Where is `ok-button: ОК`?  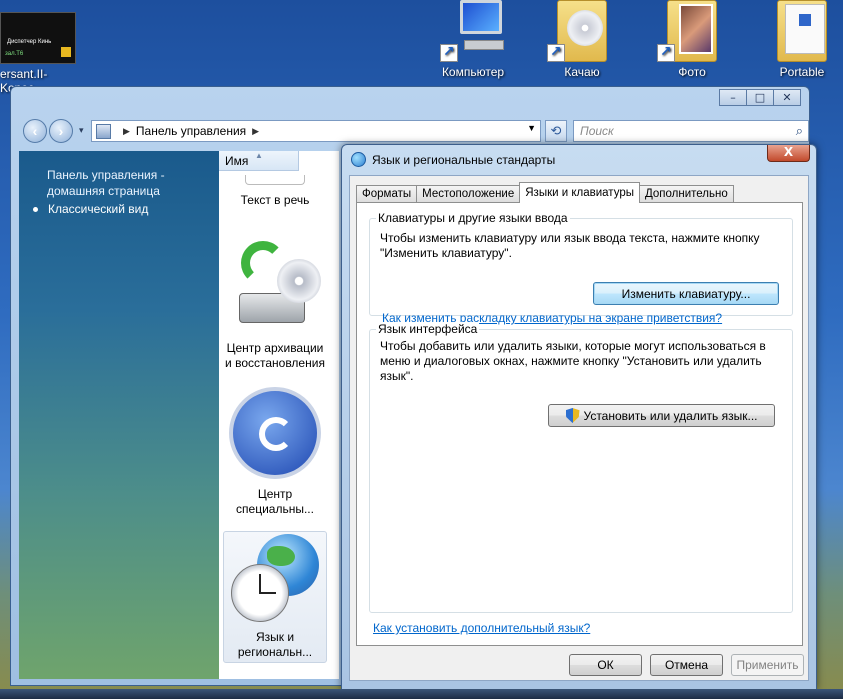 ok-button: ОК is located at coordinates (605, 665).